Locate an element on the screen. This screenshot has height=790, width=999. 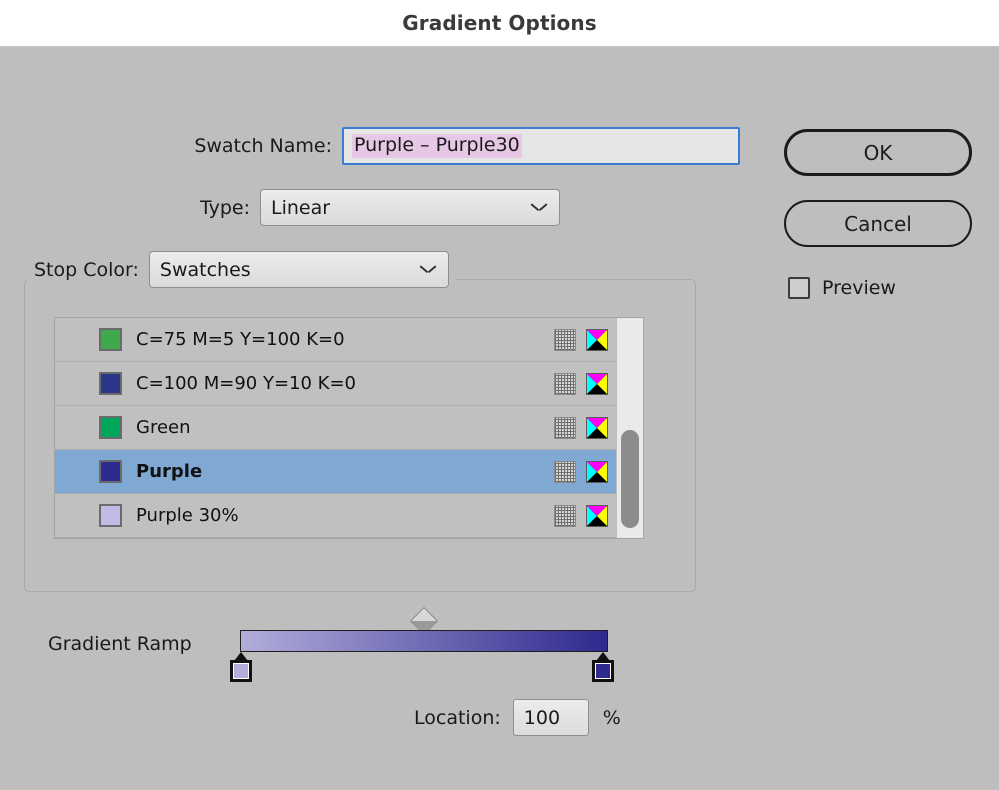
gradient-ramp-bar is located at coordinates (424, 641).